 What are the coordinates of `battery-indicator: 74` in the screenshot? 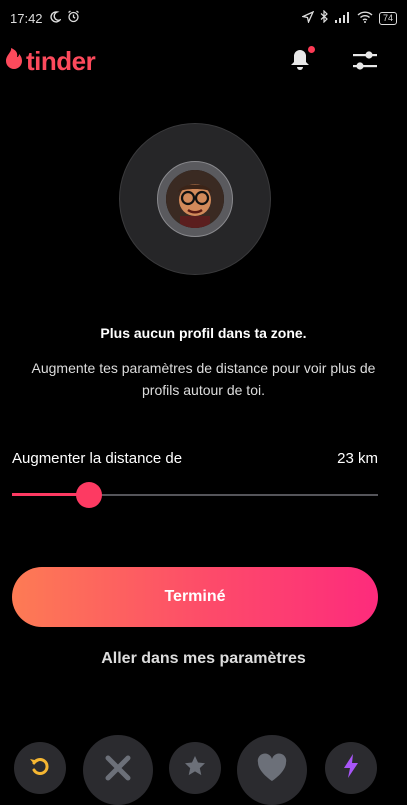 It's located at (387, 18).